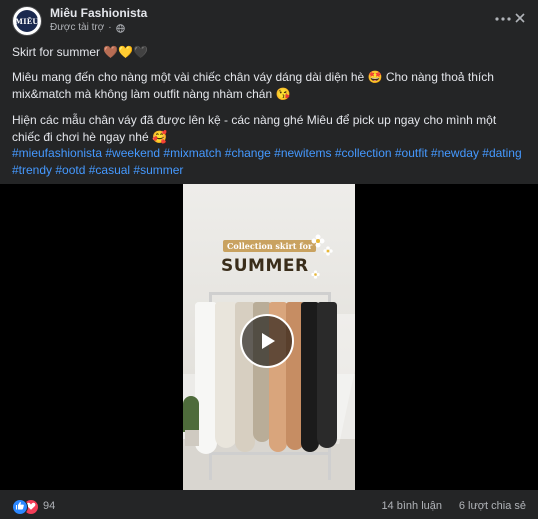 Image resolution: width=538 pixels, height=519 pixels. What do you see at coordinates (520, 18) in the screenshot?
I see `close-icon` at bounding box center [520, 18].